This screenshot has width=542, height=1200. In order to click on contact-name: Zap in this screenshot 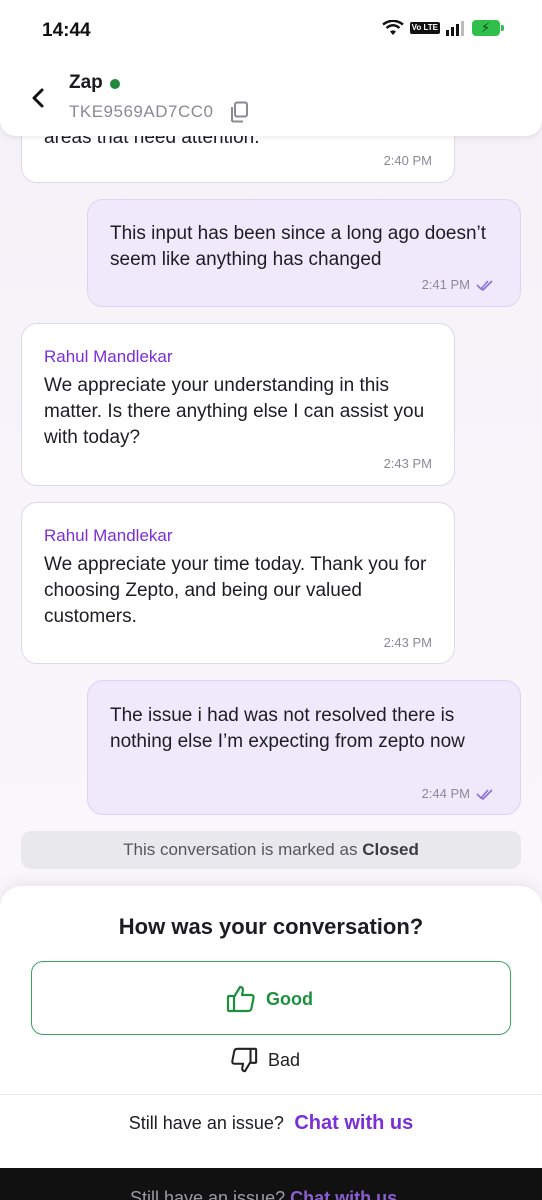, I will do `click(86, 82)`.